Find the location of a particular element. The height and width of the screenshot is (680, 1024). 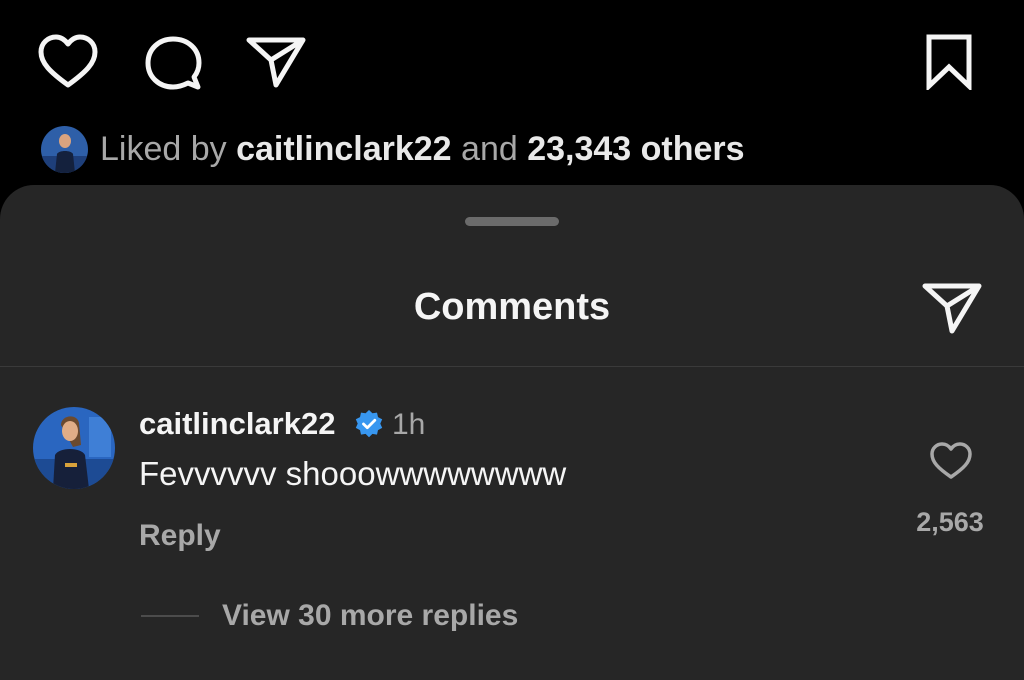

commenter-avatar is located at coordinates (74, 448).